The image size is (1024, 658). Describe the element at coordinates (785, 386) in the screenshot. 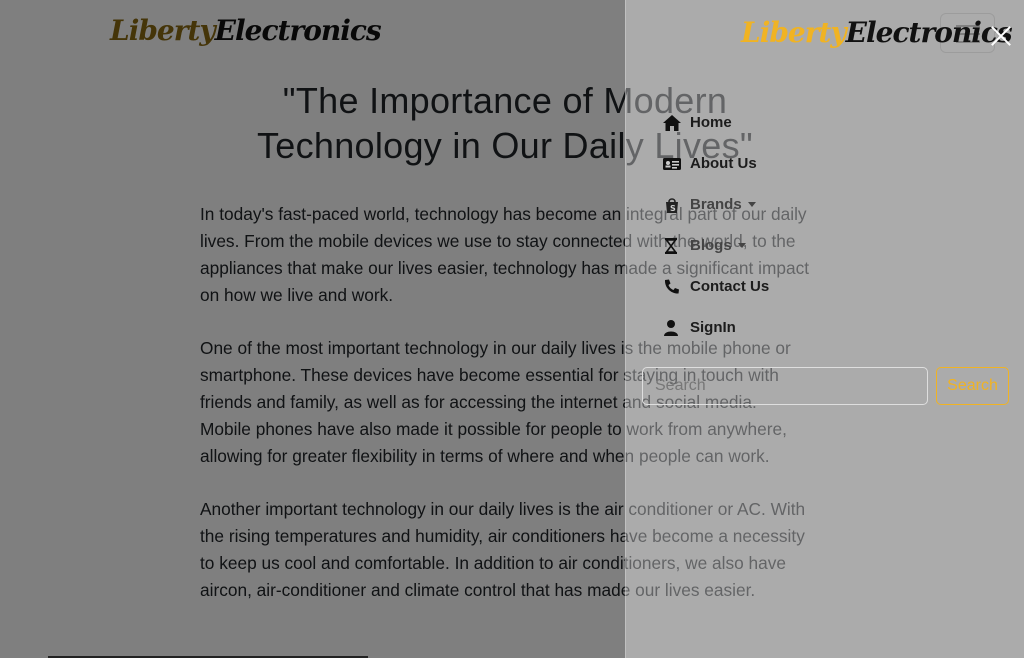

I see `search-input` at that location.